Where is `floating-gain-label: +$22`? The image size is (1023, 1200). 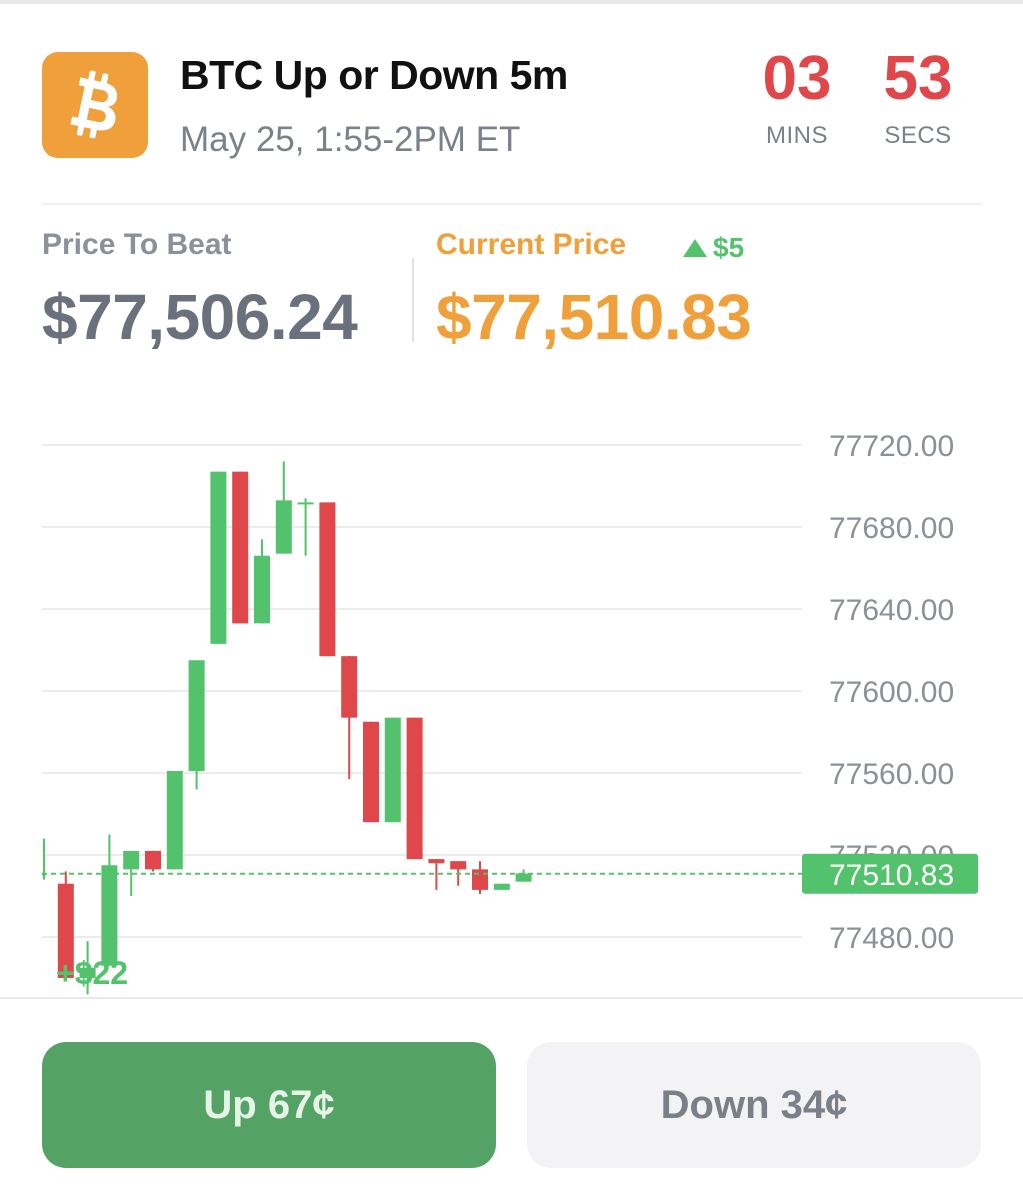 floating-gain-label: +$22 is located at coordinates (92, 973).